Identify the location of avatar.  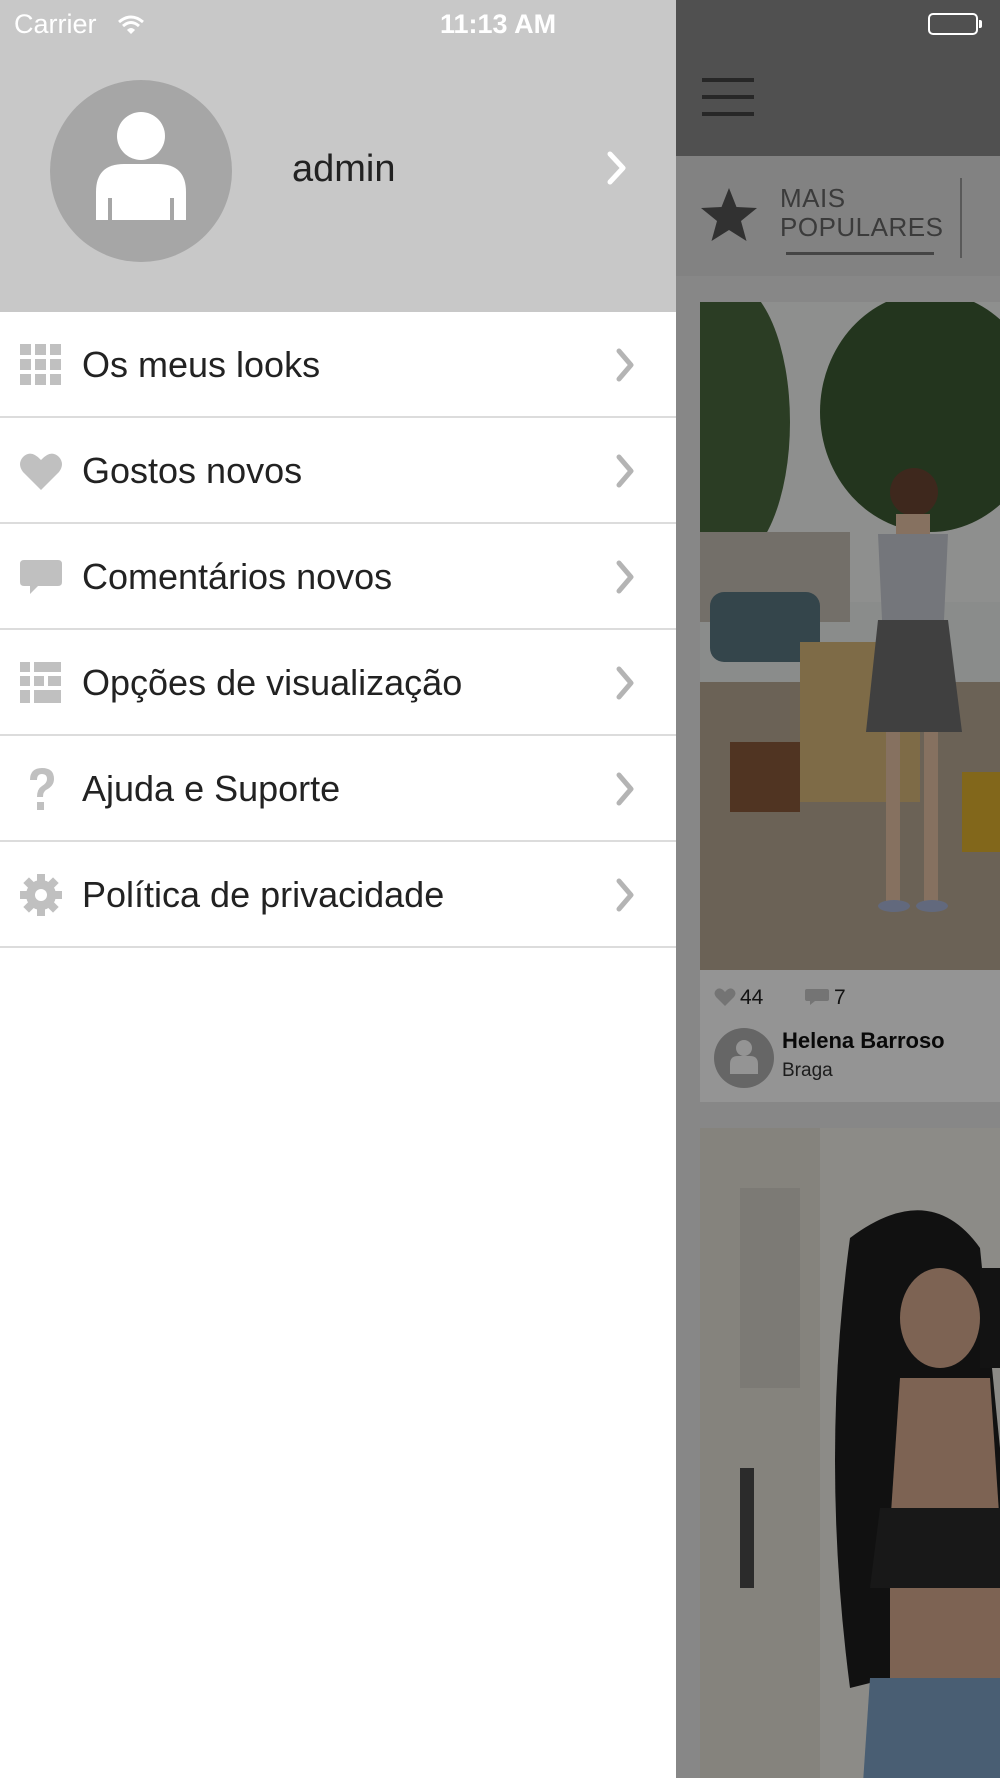
(141, 171).